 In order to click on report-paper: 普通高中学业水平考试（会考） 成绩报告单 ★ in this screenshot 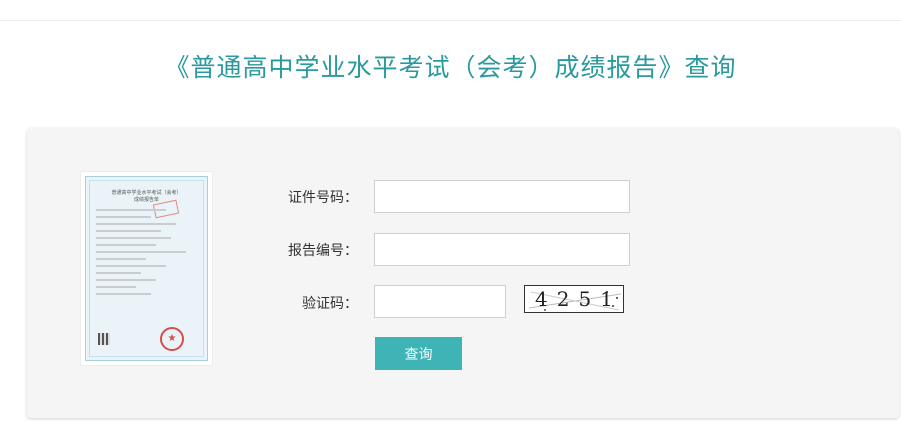, I will do `click(146, 268)`.